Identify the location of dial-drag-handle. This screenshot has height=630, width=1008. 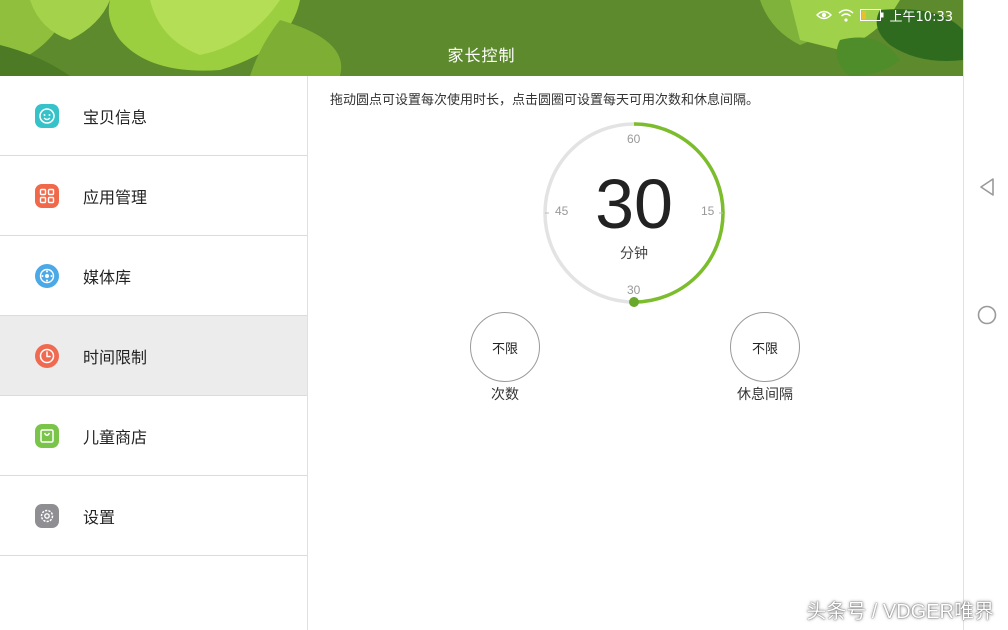
(634, 302).